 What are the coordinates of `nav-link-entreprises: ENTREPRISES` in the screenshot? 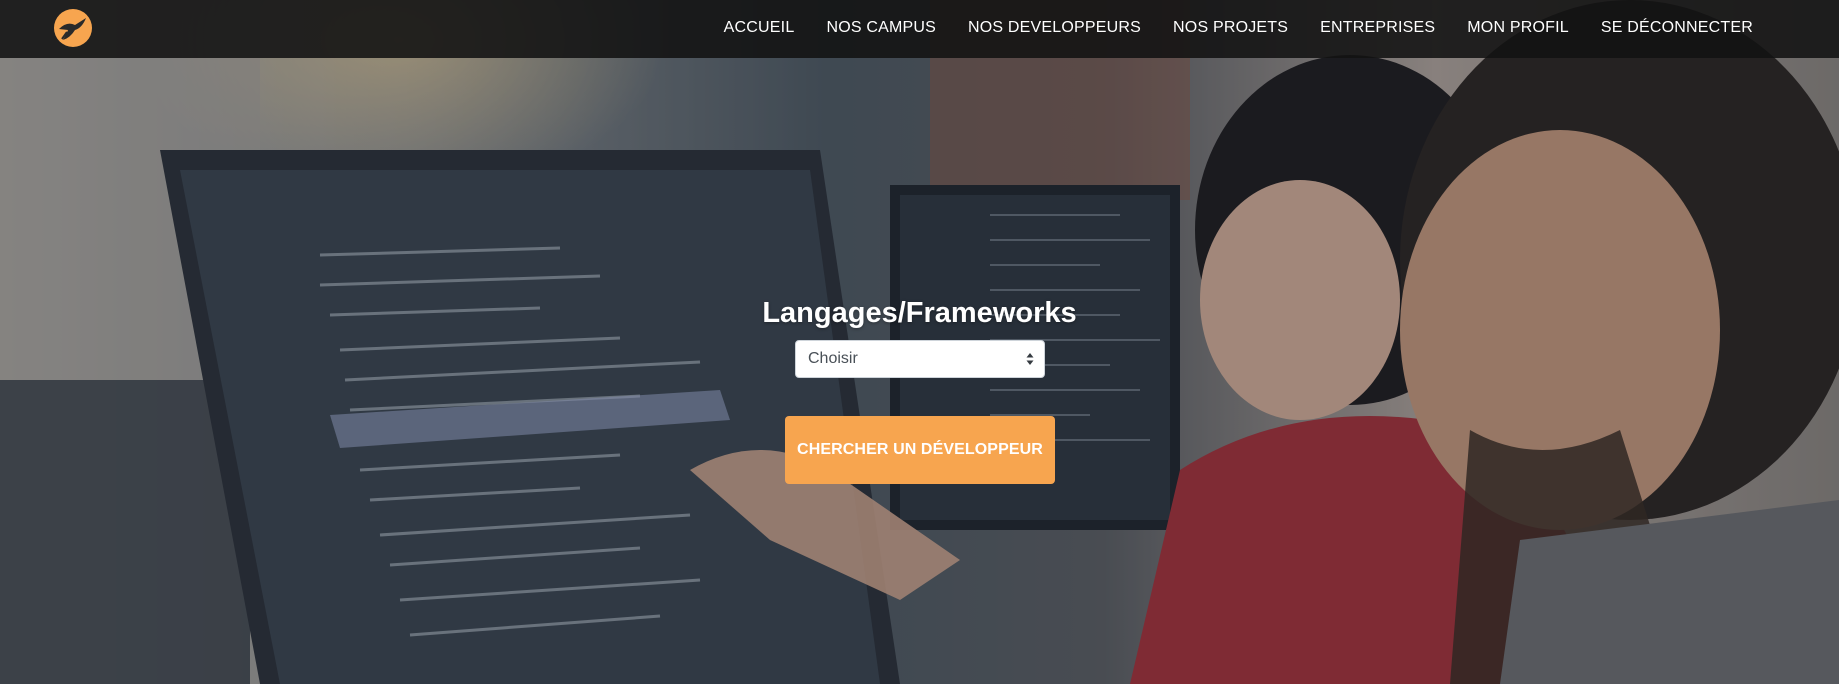 It's located at (1377, 27).